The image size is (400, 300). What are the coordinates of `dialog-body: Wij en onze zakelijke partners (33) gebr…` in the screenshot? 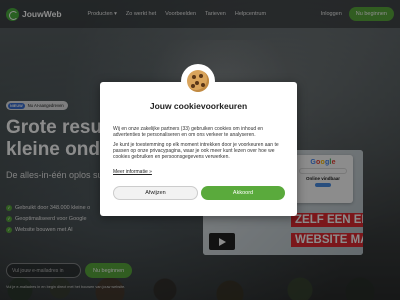 It's located at (199, 145).